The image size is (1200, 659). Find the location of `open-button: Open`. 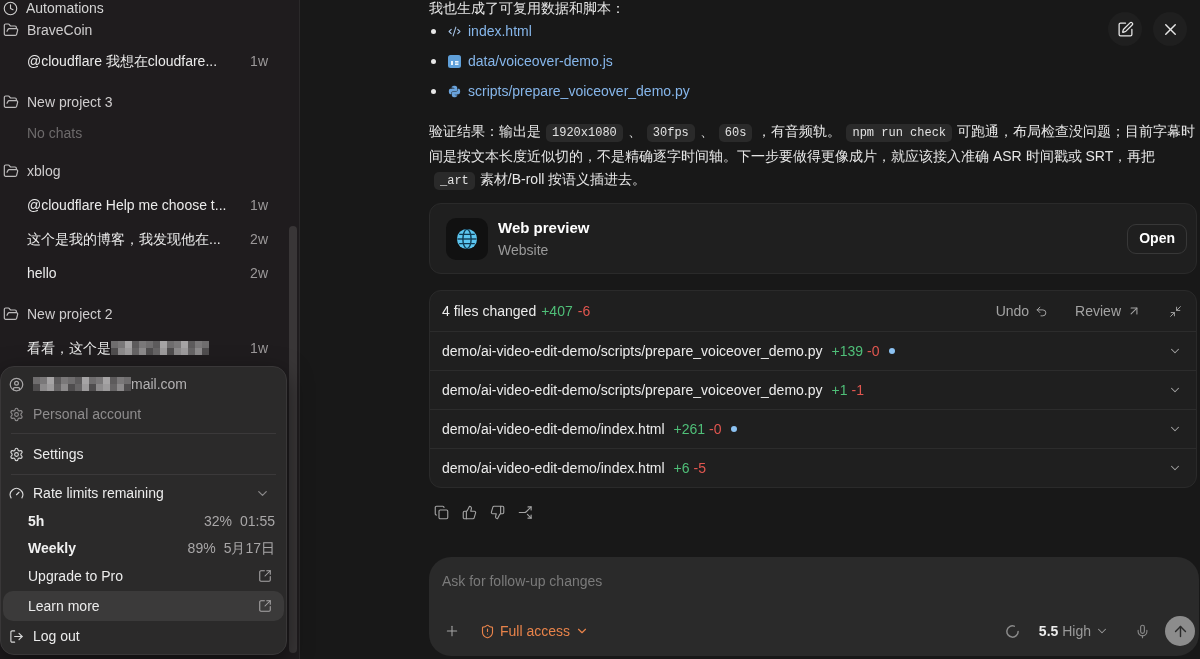

open-button: Open is located at coordinates (1157, 238).